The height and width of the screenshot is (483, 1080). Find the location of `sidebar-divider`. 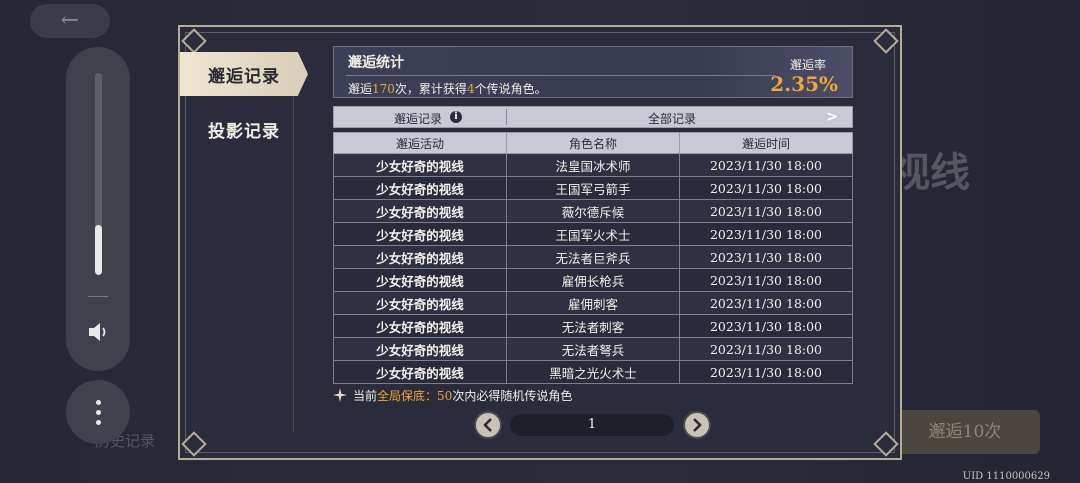

sidebar-divider is located at coordinates (293, 259).